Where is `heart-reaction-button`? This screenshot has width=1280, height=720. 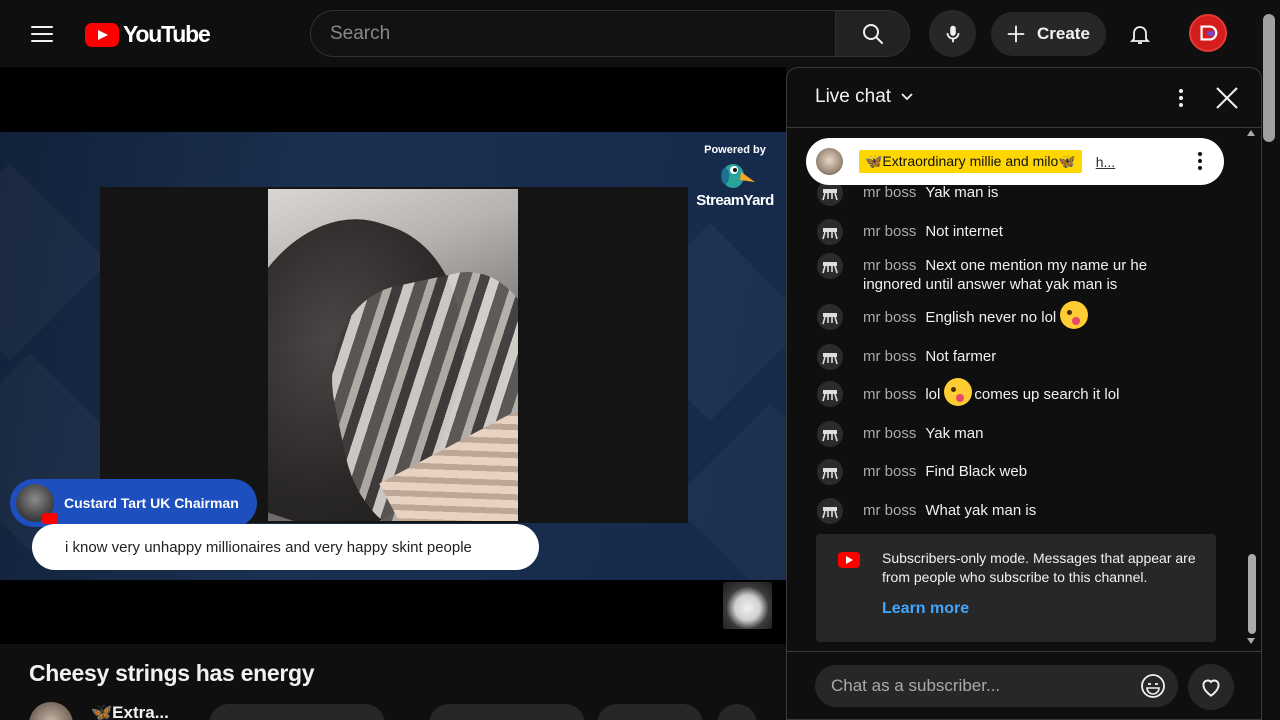 heart-reaction-button is located at coordinates (1211, 687).